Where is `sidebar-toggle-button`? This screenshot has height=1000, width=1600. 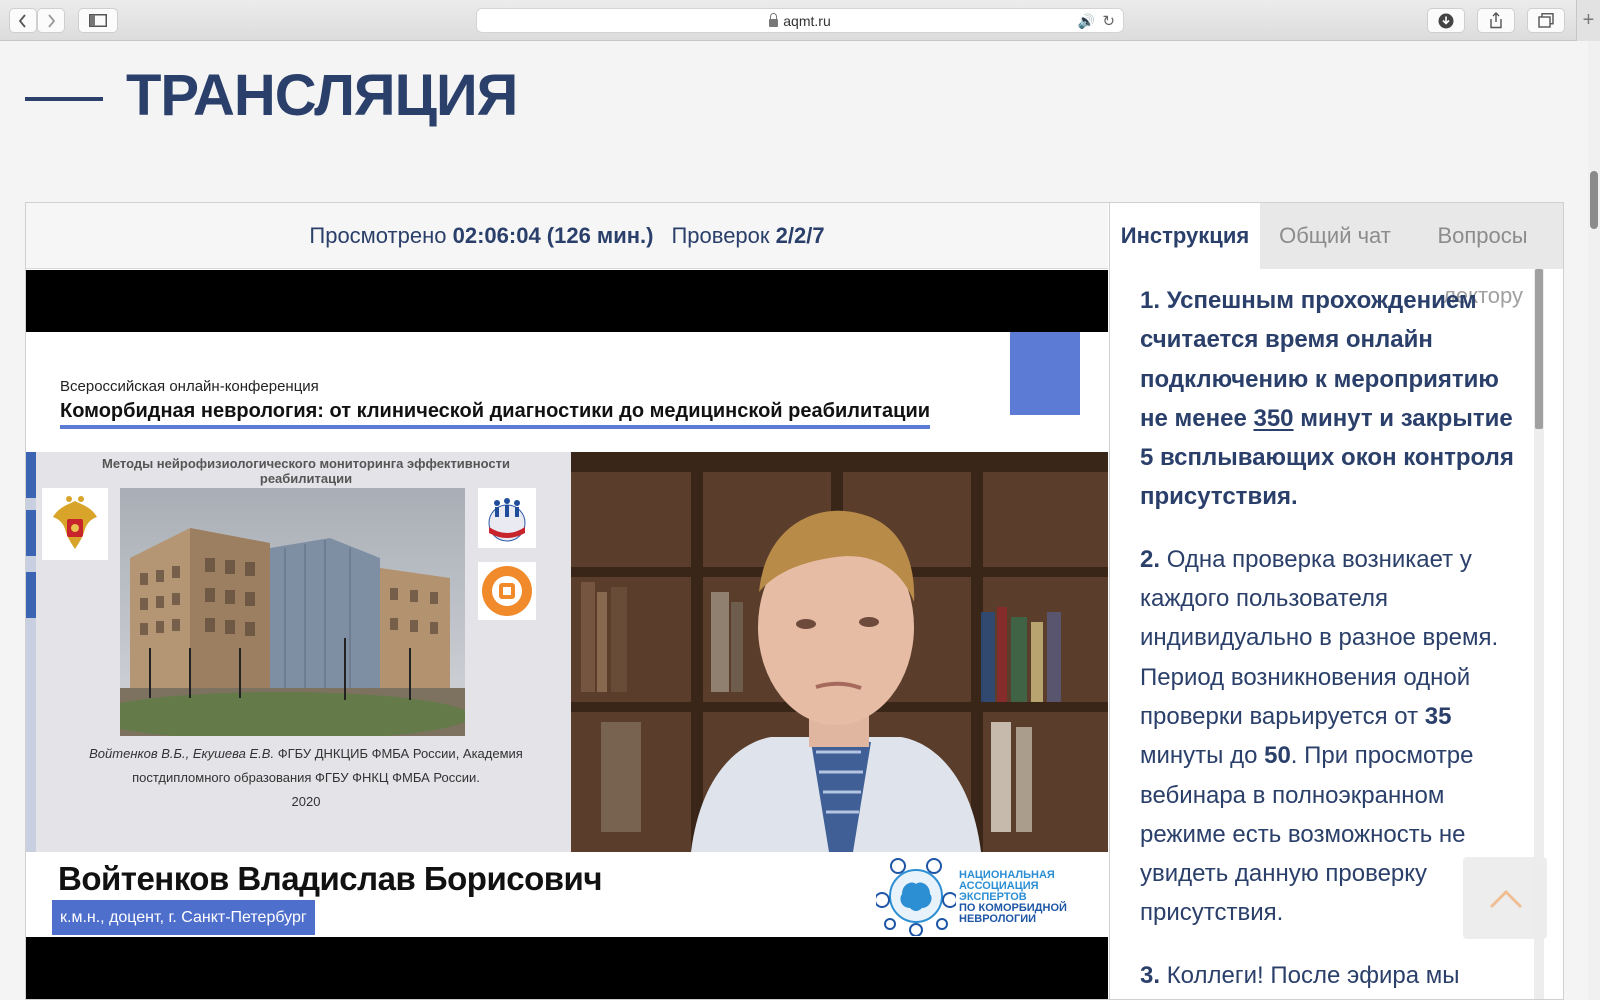 sidebar-toggle-button is located at coordinates (98, 20).